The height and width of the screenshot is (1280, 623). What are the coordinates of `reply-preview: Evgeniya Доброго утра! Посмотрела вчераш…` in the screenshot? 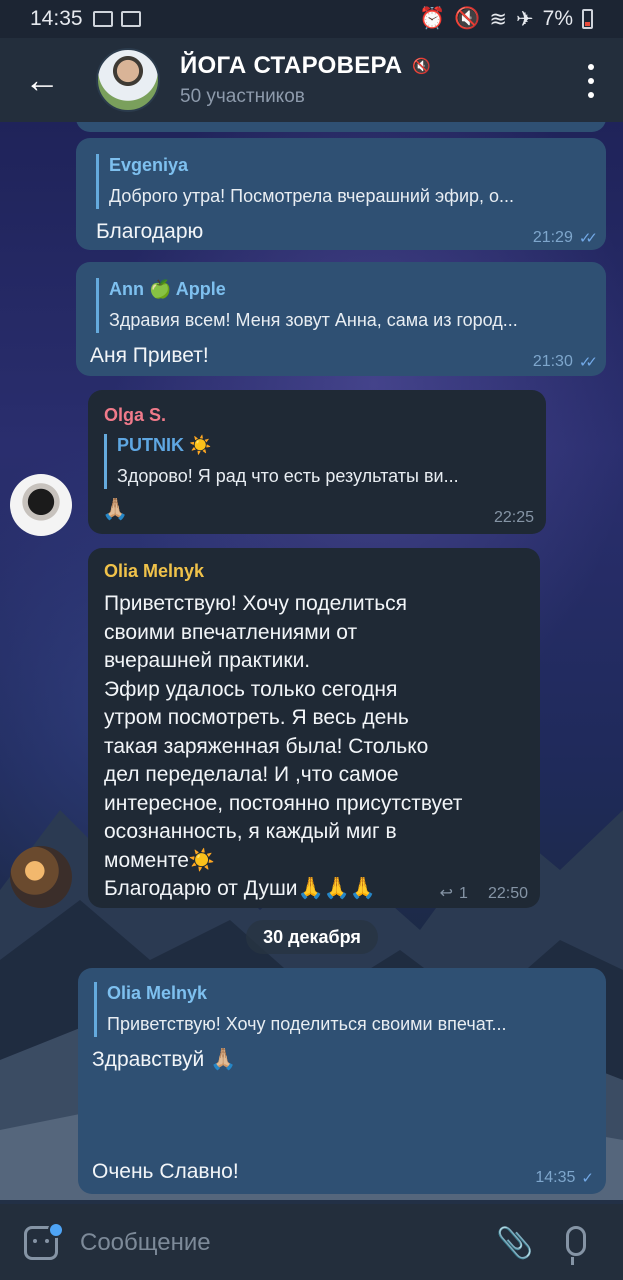 It's located at (342, 181).